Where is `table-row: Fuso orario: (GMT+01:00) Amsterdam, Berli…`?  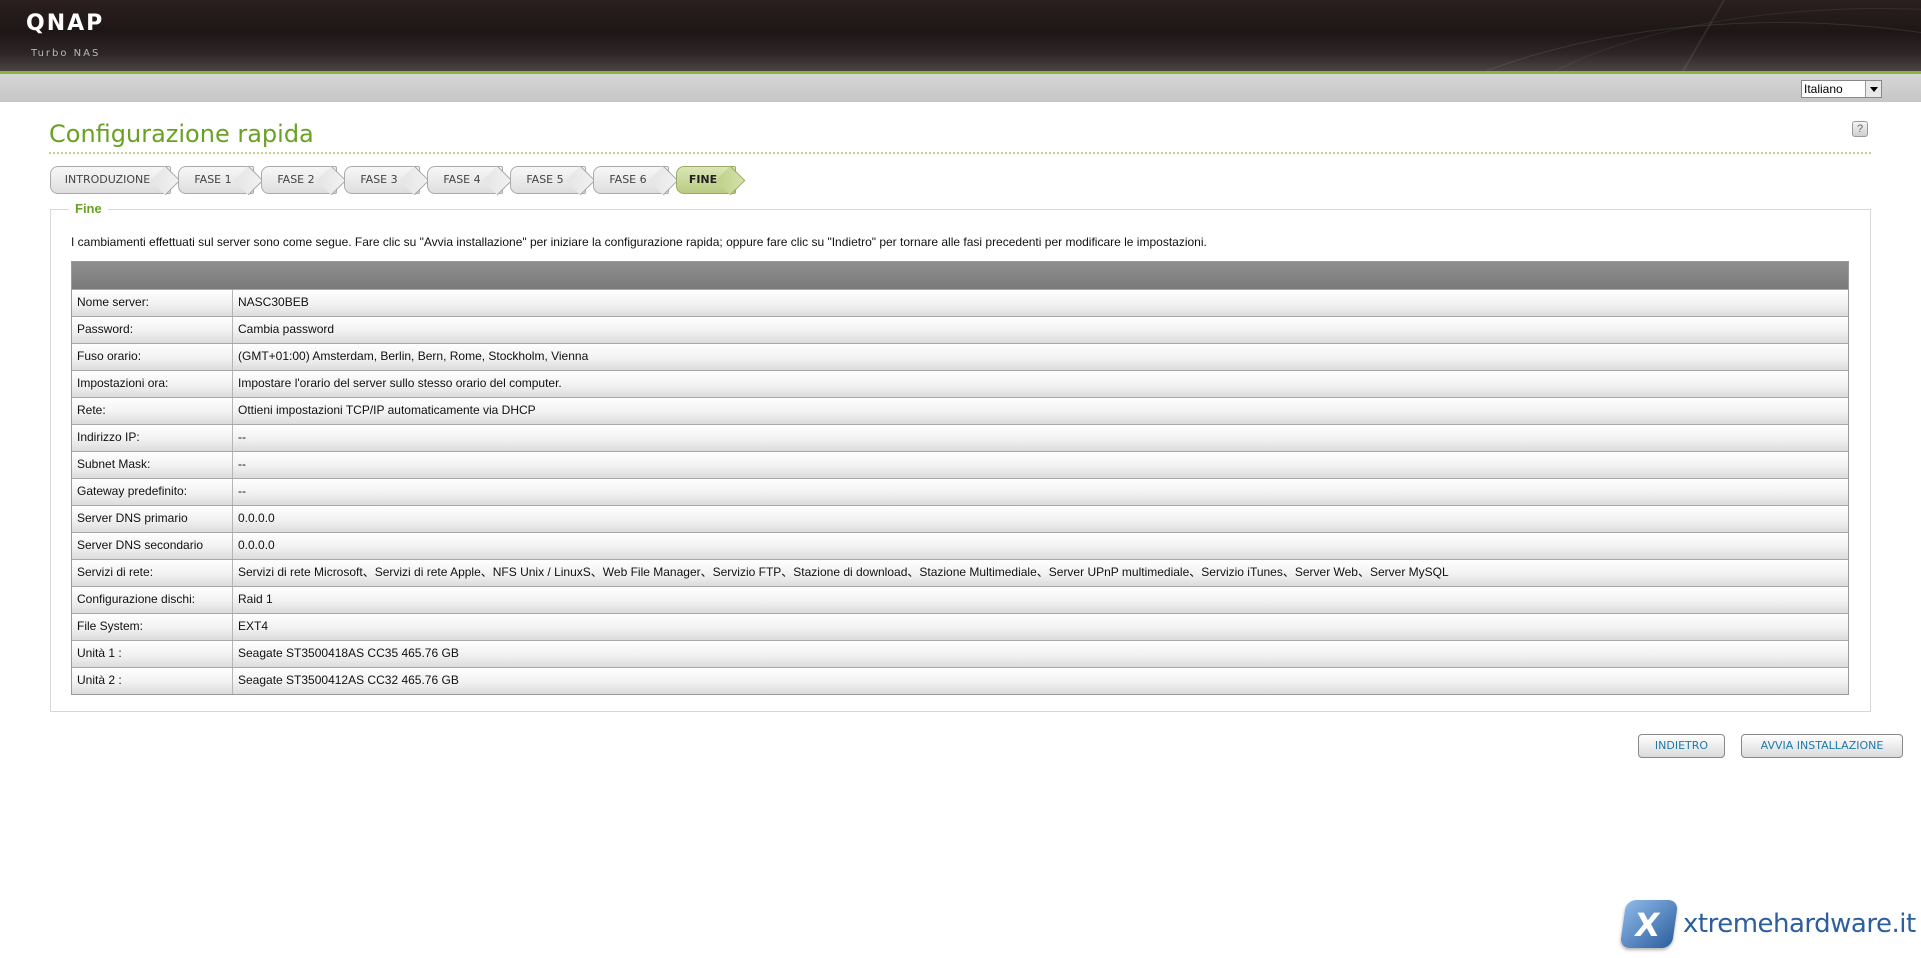
table-row: Fuso orario: (GMT+01:00) Amsterdam, Berli… is located at coordinates (960, 356).